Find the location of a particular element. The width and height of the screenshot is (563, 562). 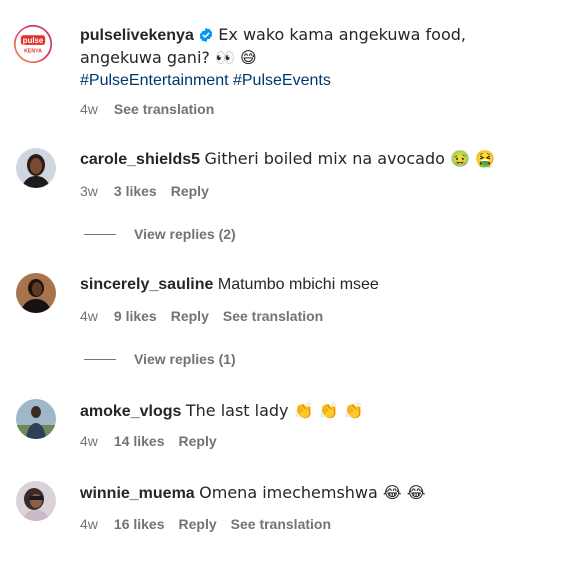

pulse-logo-icon: pulse KENYA is located at coordinates (33, 44).